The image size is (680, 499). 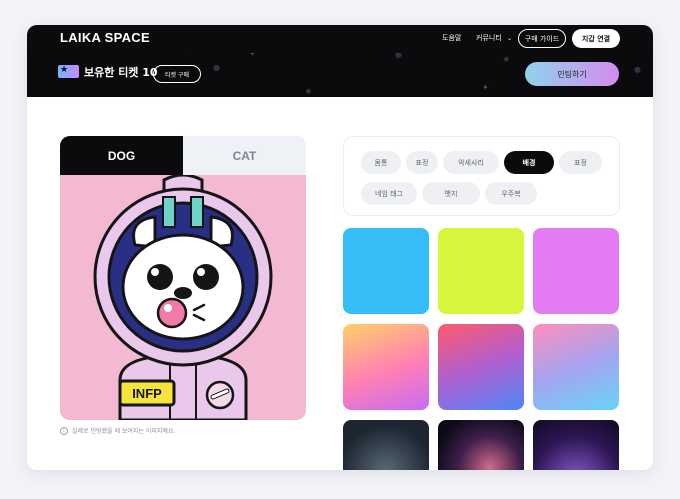 I want to click on preview-note: i 실제로 민팅했을 때 보여지는 이미지예요., so click(x=117, y=430).